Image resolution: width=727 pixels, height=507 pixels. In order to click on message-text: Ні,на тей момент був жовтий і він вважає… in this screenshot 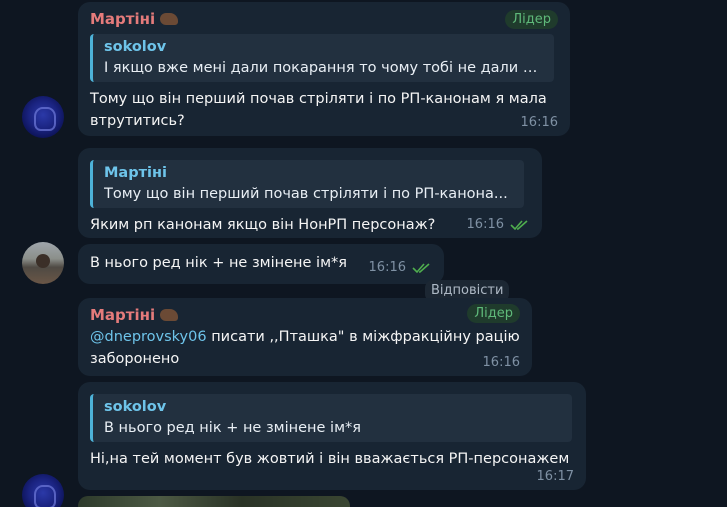, I will do `click(330, 459)`.